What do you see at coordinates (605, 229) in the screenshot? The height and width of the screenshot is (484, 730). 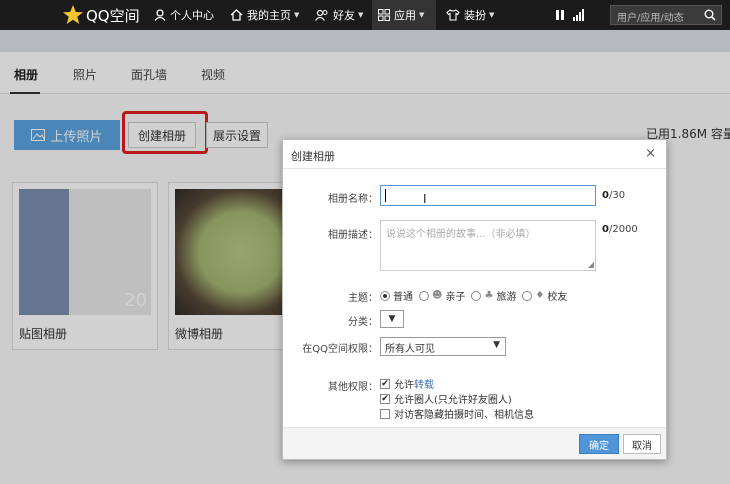 I see `album-desc-count: 0` at bounding box center [605, 229].